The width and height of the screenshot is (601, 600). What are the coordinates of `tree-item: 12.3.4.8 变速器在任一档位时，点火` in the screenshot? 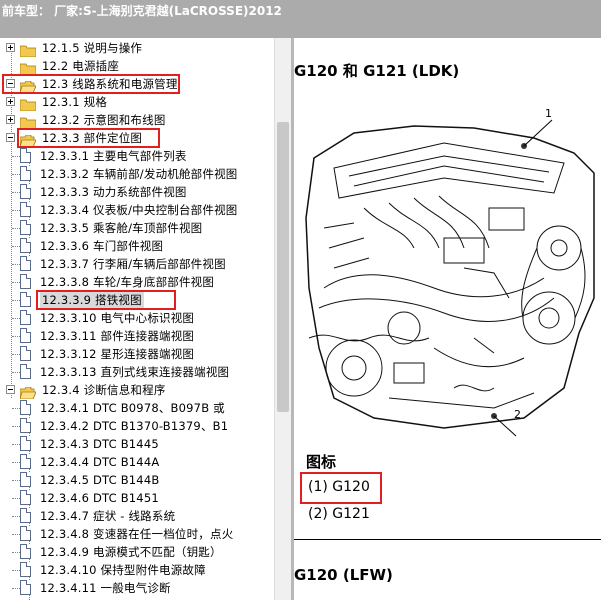 It's located at (137, 534).